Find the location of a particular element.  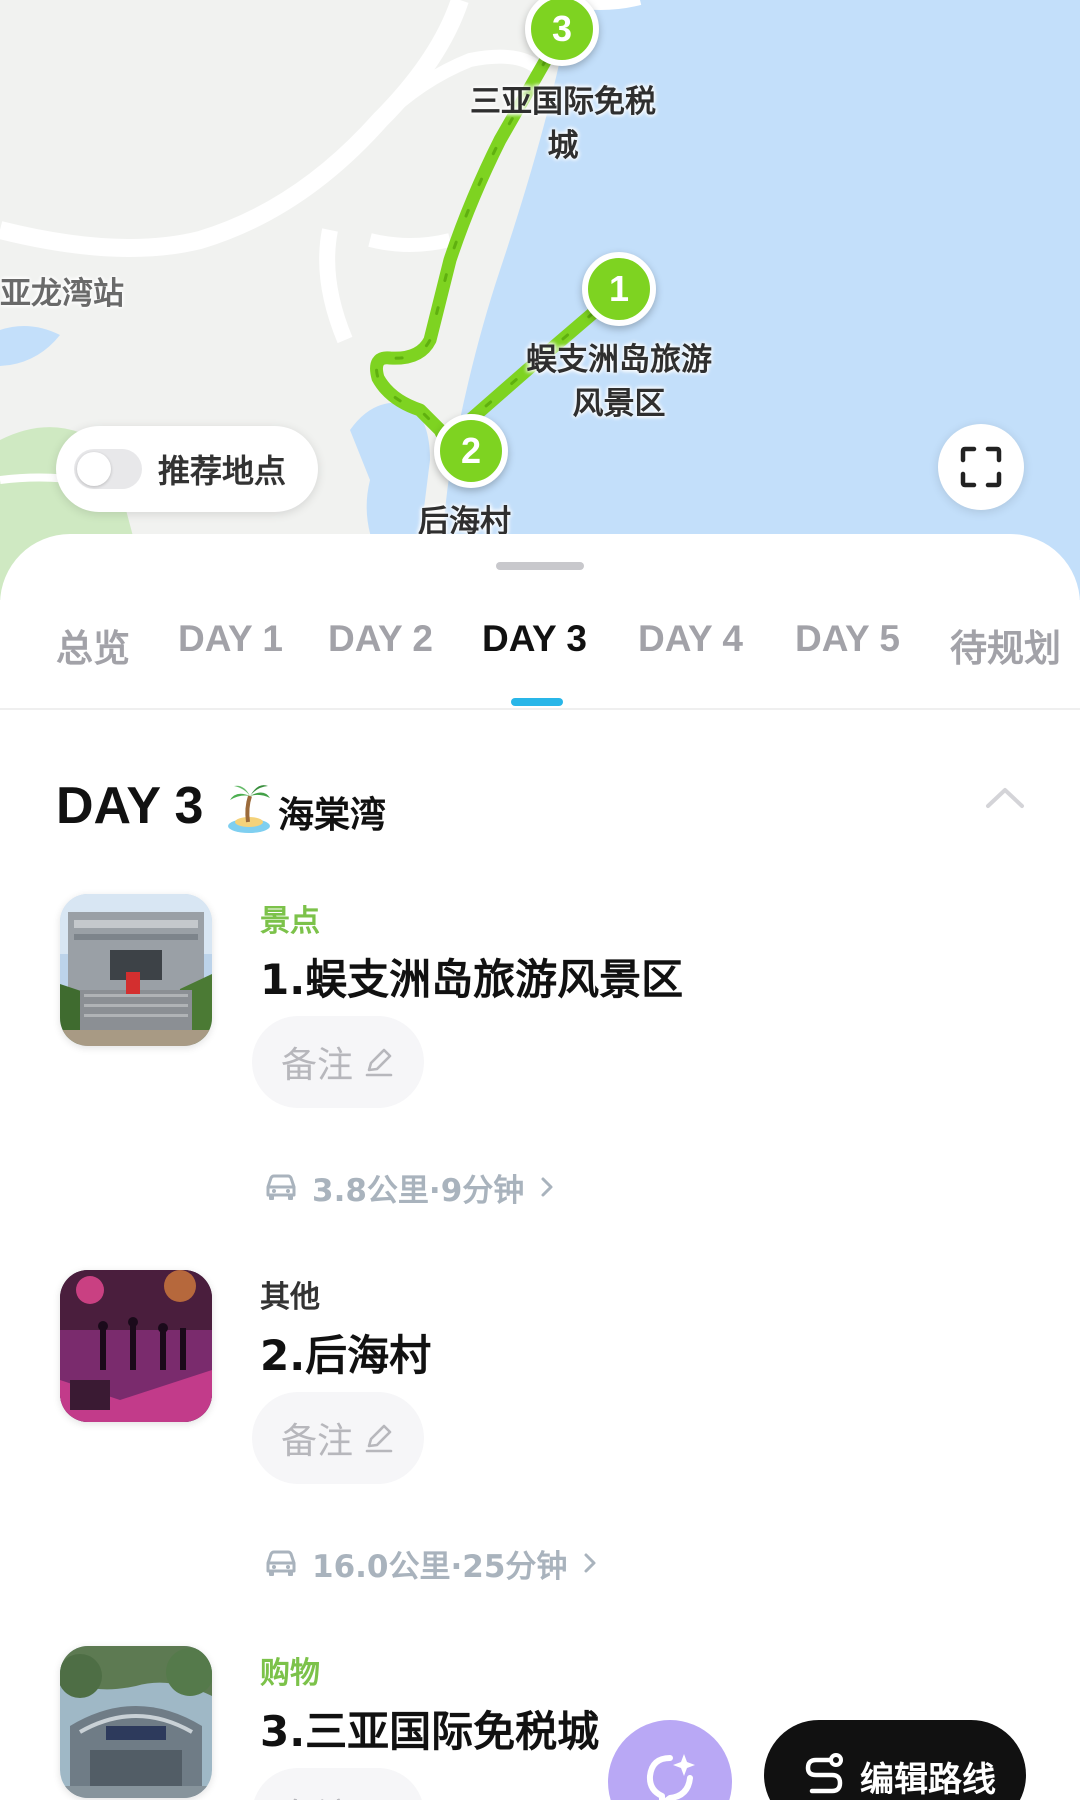

poi-category: 购物 is located at coordinates (290, 1673).